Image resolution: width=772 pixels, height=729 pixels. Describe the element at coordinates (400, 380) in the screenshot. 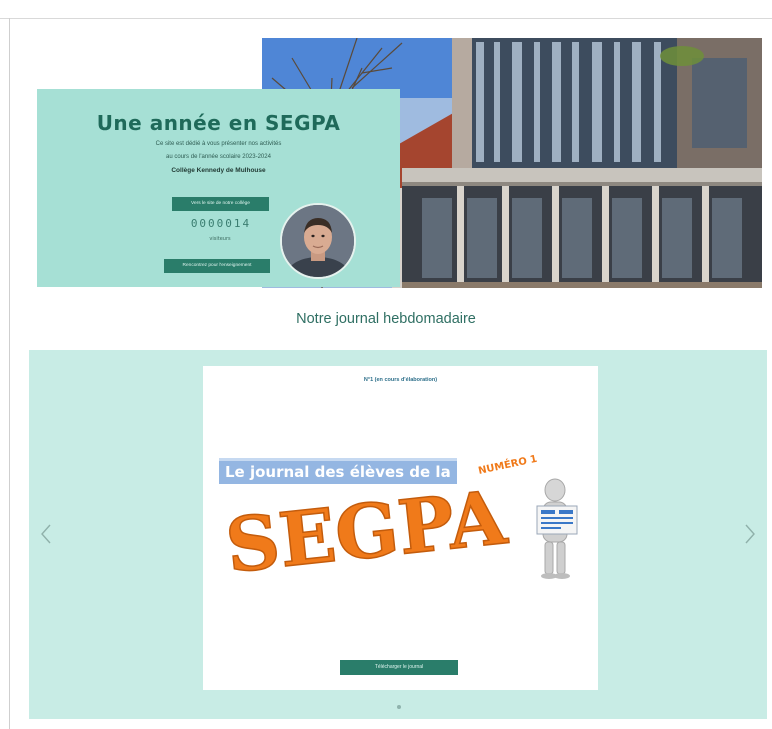

I see `slide-caption: N°1 (en cours d'élaboration)` at that location.